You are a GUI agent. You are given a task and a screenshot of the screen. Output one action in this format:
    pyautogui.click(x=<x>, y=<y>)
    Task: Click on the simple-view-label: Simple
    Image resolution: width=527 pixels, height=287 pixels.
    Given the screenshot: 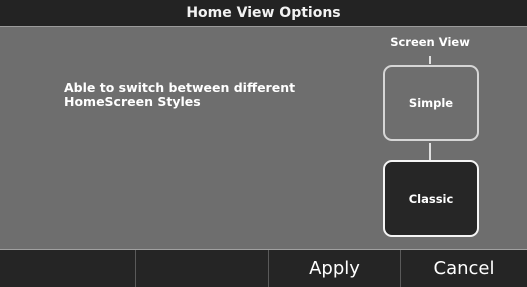 What is the action you would take?
    pyautogui.click(x=431, y=103)
    